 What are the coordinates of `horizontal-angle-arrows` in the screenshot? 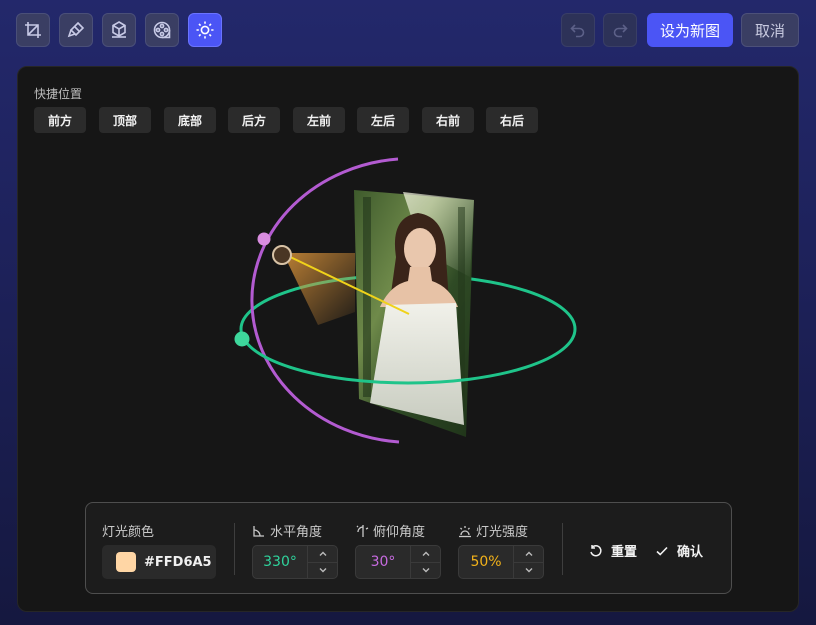 It's located at (322, 562).